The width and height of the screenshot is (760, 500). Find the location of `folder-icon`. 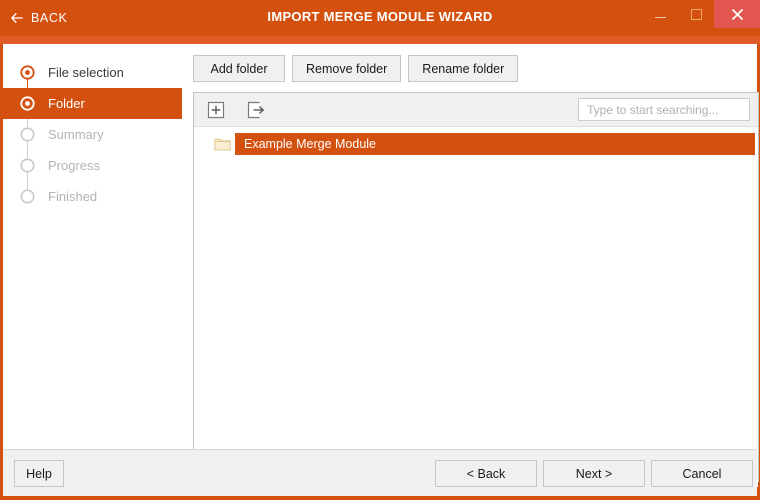

folder-icon is located at coordinates (222, 144).